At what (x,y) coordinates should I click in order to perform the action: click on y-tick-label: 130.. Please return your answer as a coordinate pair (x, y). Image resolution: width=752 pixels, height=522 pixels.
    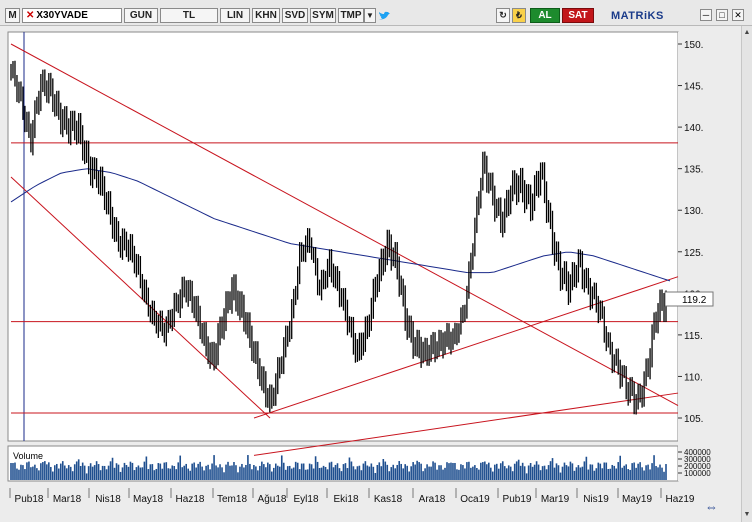
    Looking at the image, I should click on (693, 211).